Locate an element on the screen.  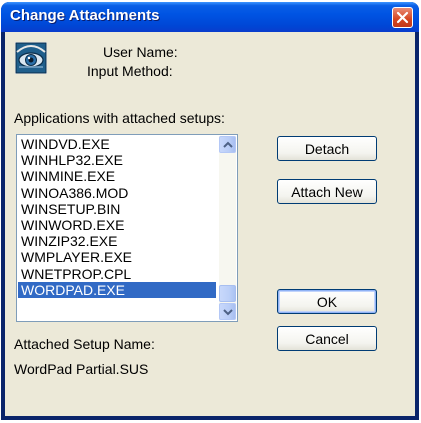
list-item: WINHLP32.EXE is located at coordinates (117, 160).